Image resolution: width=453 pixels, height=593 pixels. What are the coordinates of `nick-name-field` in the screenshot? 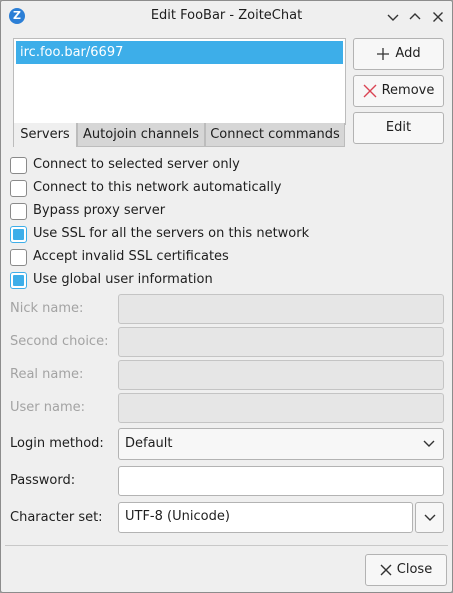 It's located at (281, 309).